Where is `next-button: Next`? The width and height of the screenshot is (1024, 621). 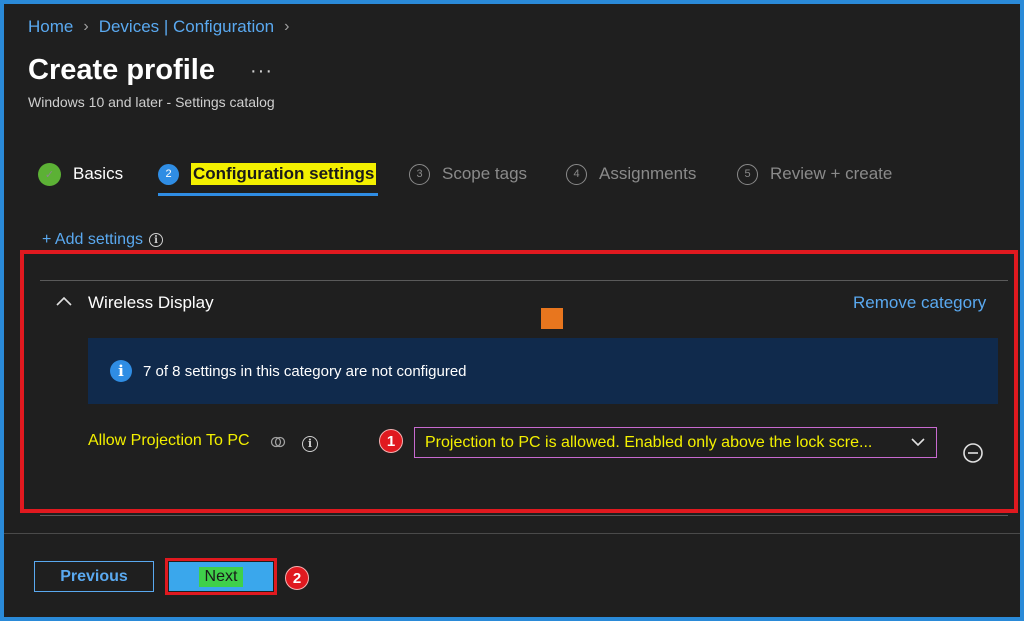 next-button: Next is located at coordinates (221, 576).